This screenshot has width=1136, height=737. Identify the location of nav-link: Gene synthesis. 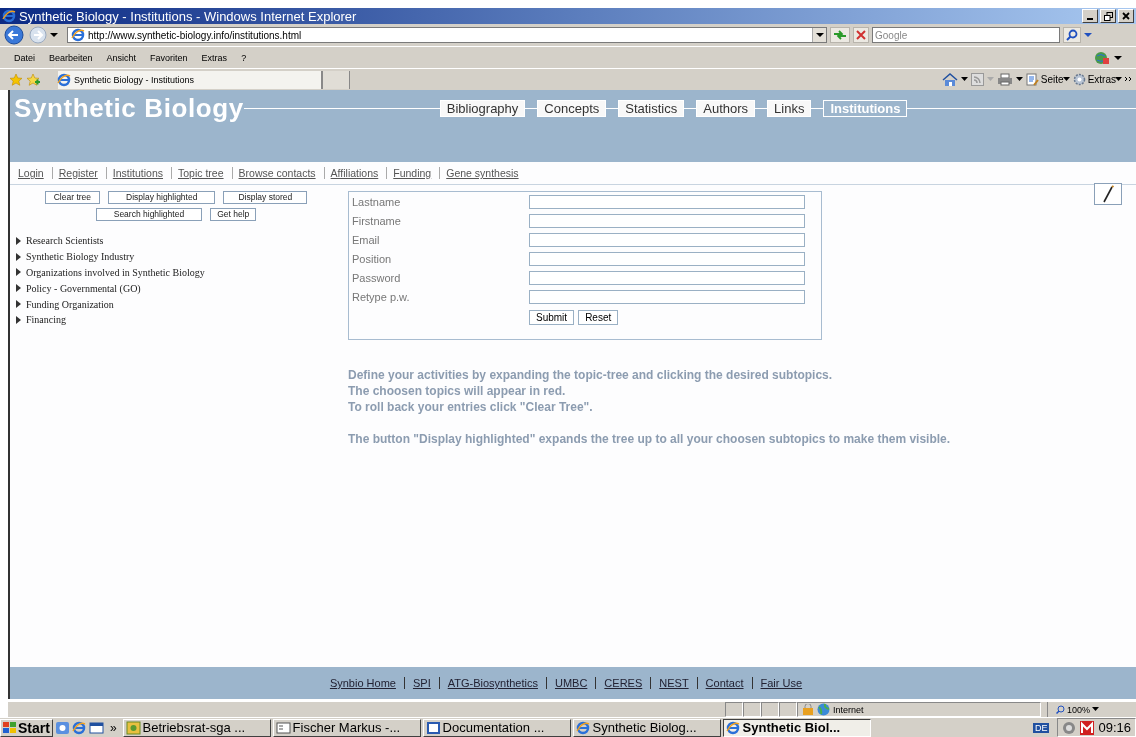
(483, 173).